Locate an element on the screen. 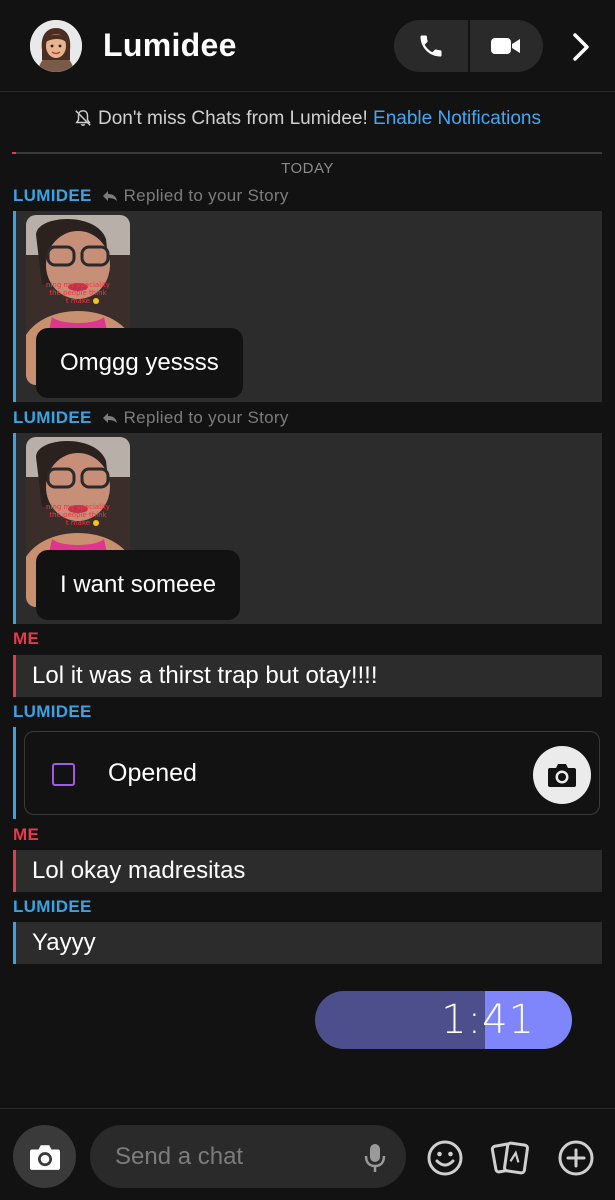 This screenshot has height=1200, width=615. avatar is located at coordinates (56, 46).